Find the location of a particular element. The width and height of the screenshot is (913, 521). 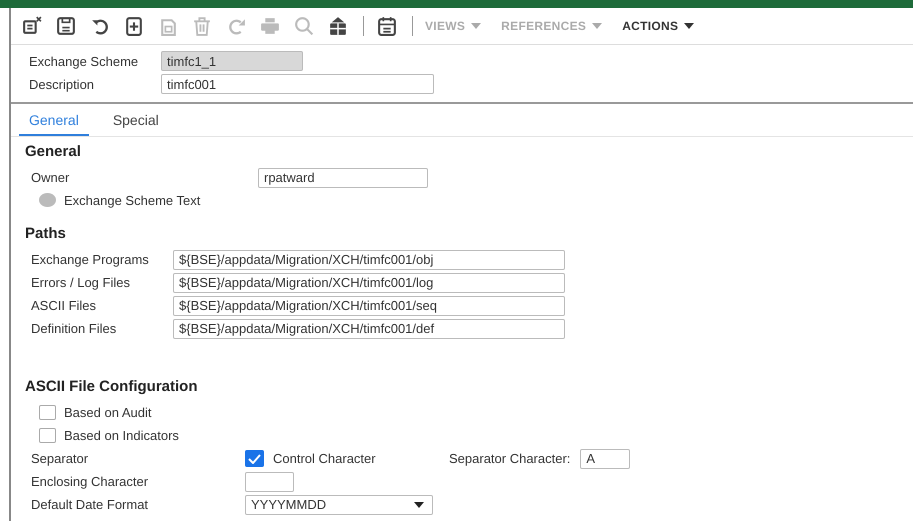

checkbox-label: Based on Audit is located at coordinates (108, 412).